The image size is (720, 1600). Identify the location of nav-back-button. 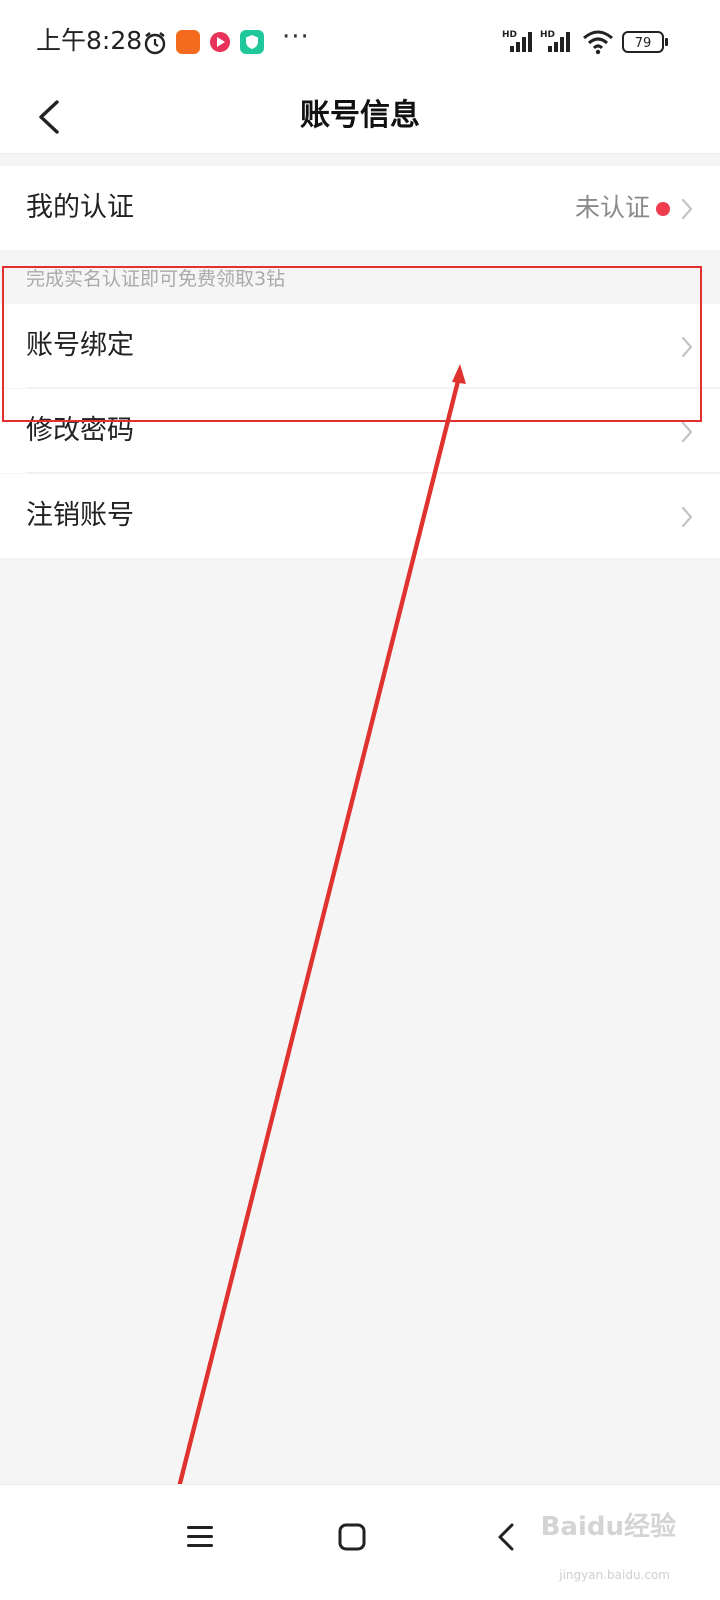
(506, 1537).